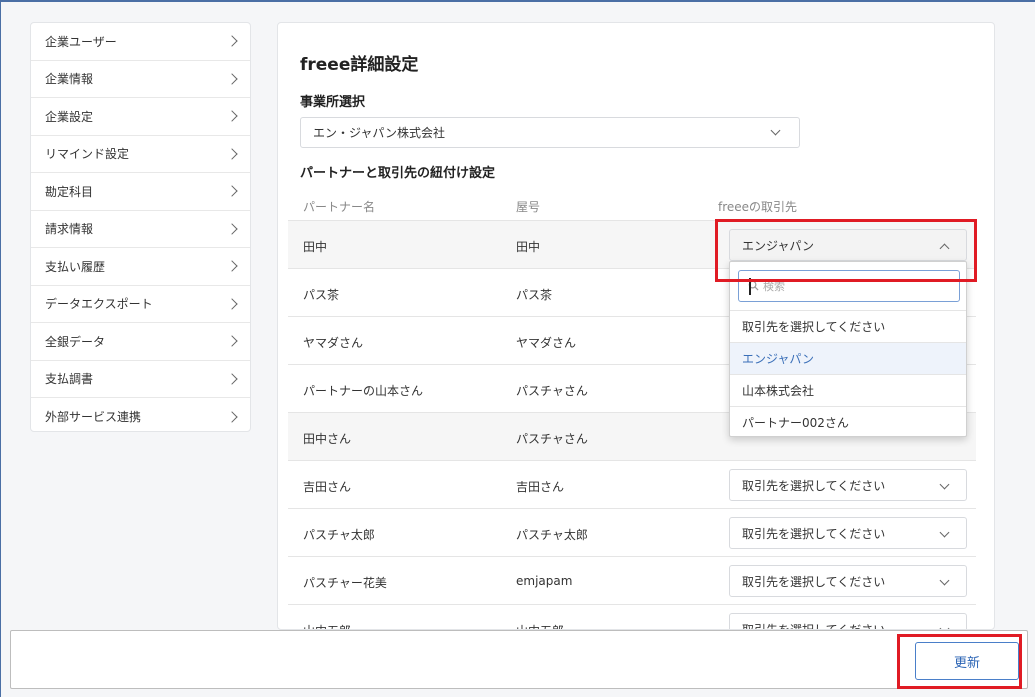 The height and width of the screenshot is (697, 1035). What do you see at coordinates (848, 390) in the screenshot?
I see `dropdown-option: 山本株式会社` at bounding box center [848, 390].